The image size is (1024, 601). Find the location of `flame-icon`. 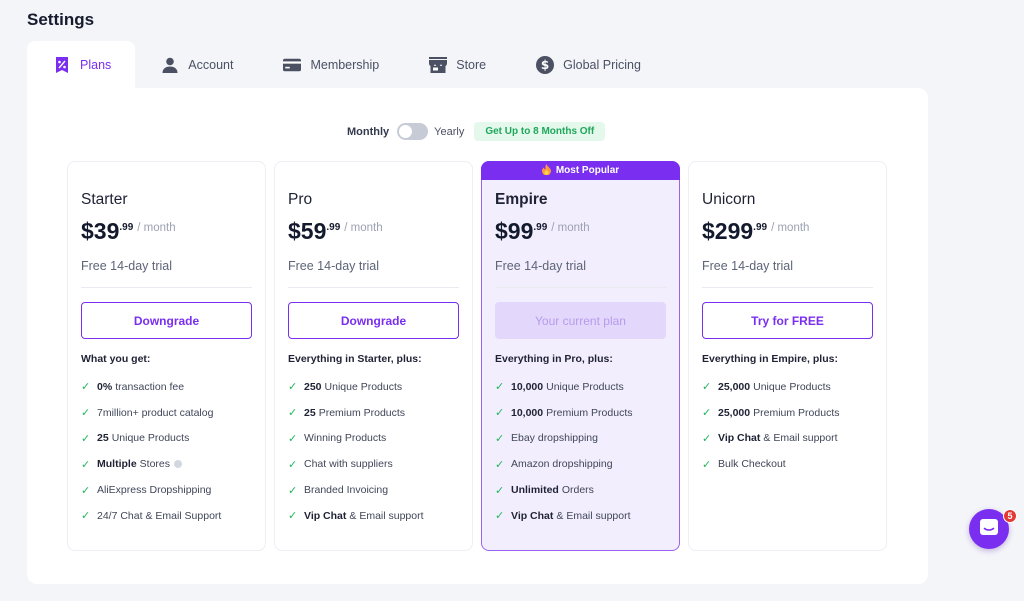

flame-icon is located at coordinates (546, 170).